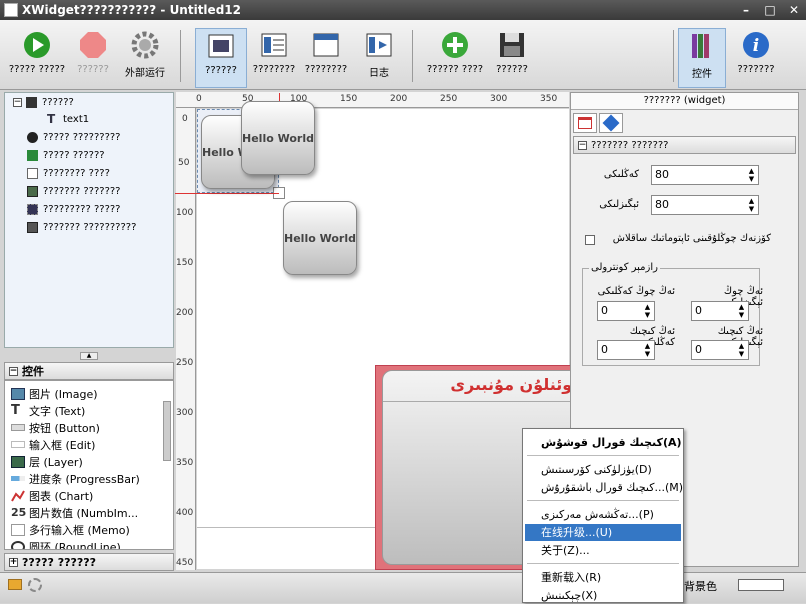 The width and height of the screenshot is (806, 604). I want to click on svg-text: i, so click(756, 46).